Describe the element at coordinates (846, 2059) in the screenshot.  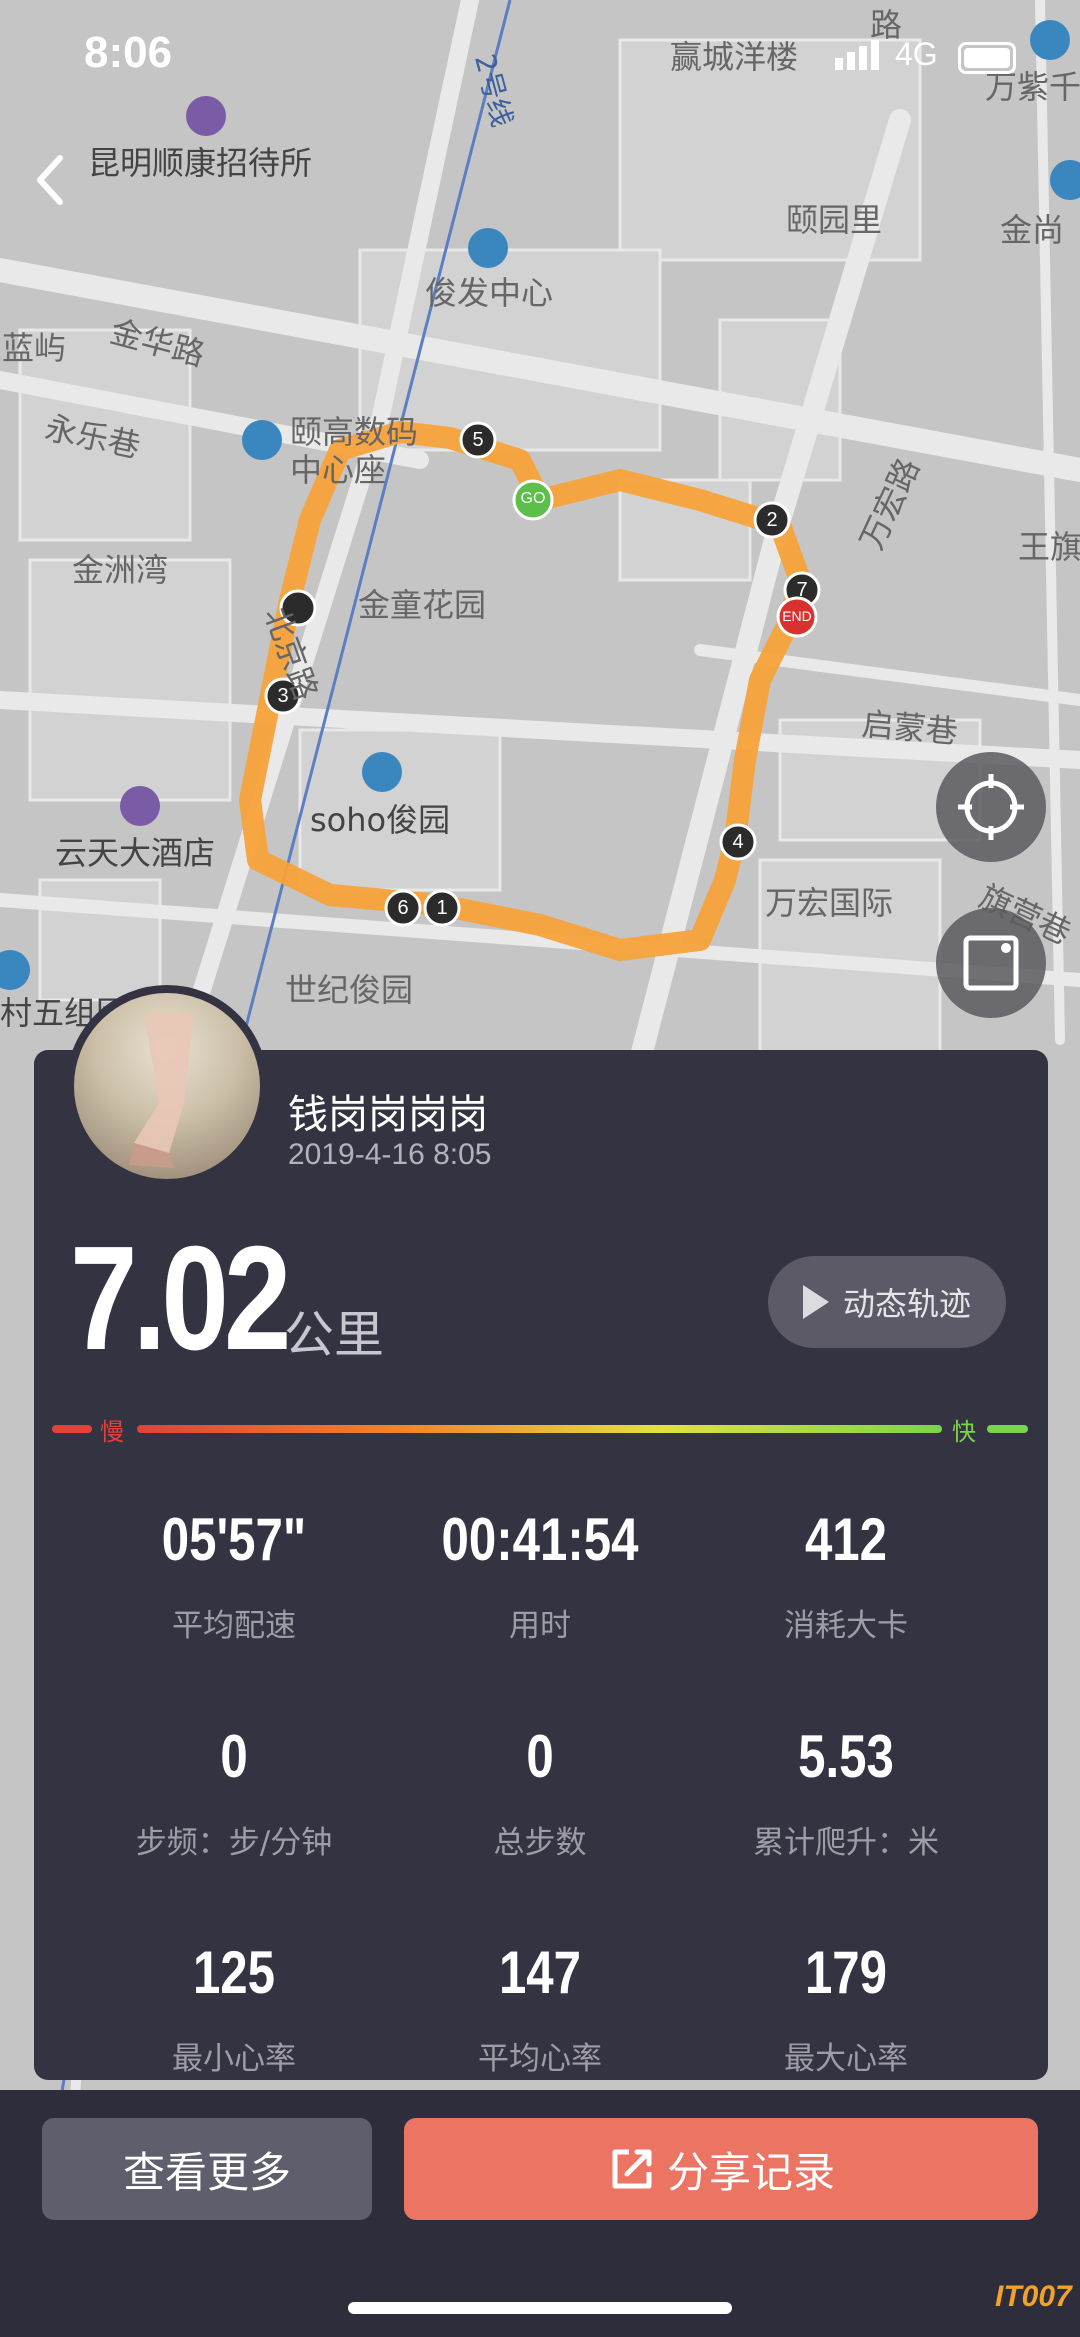
I see `stat-label: 最大心率` at that location.